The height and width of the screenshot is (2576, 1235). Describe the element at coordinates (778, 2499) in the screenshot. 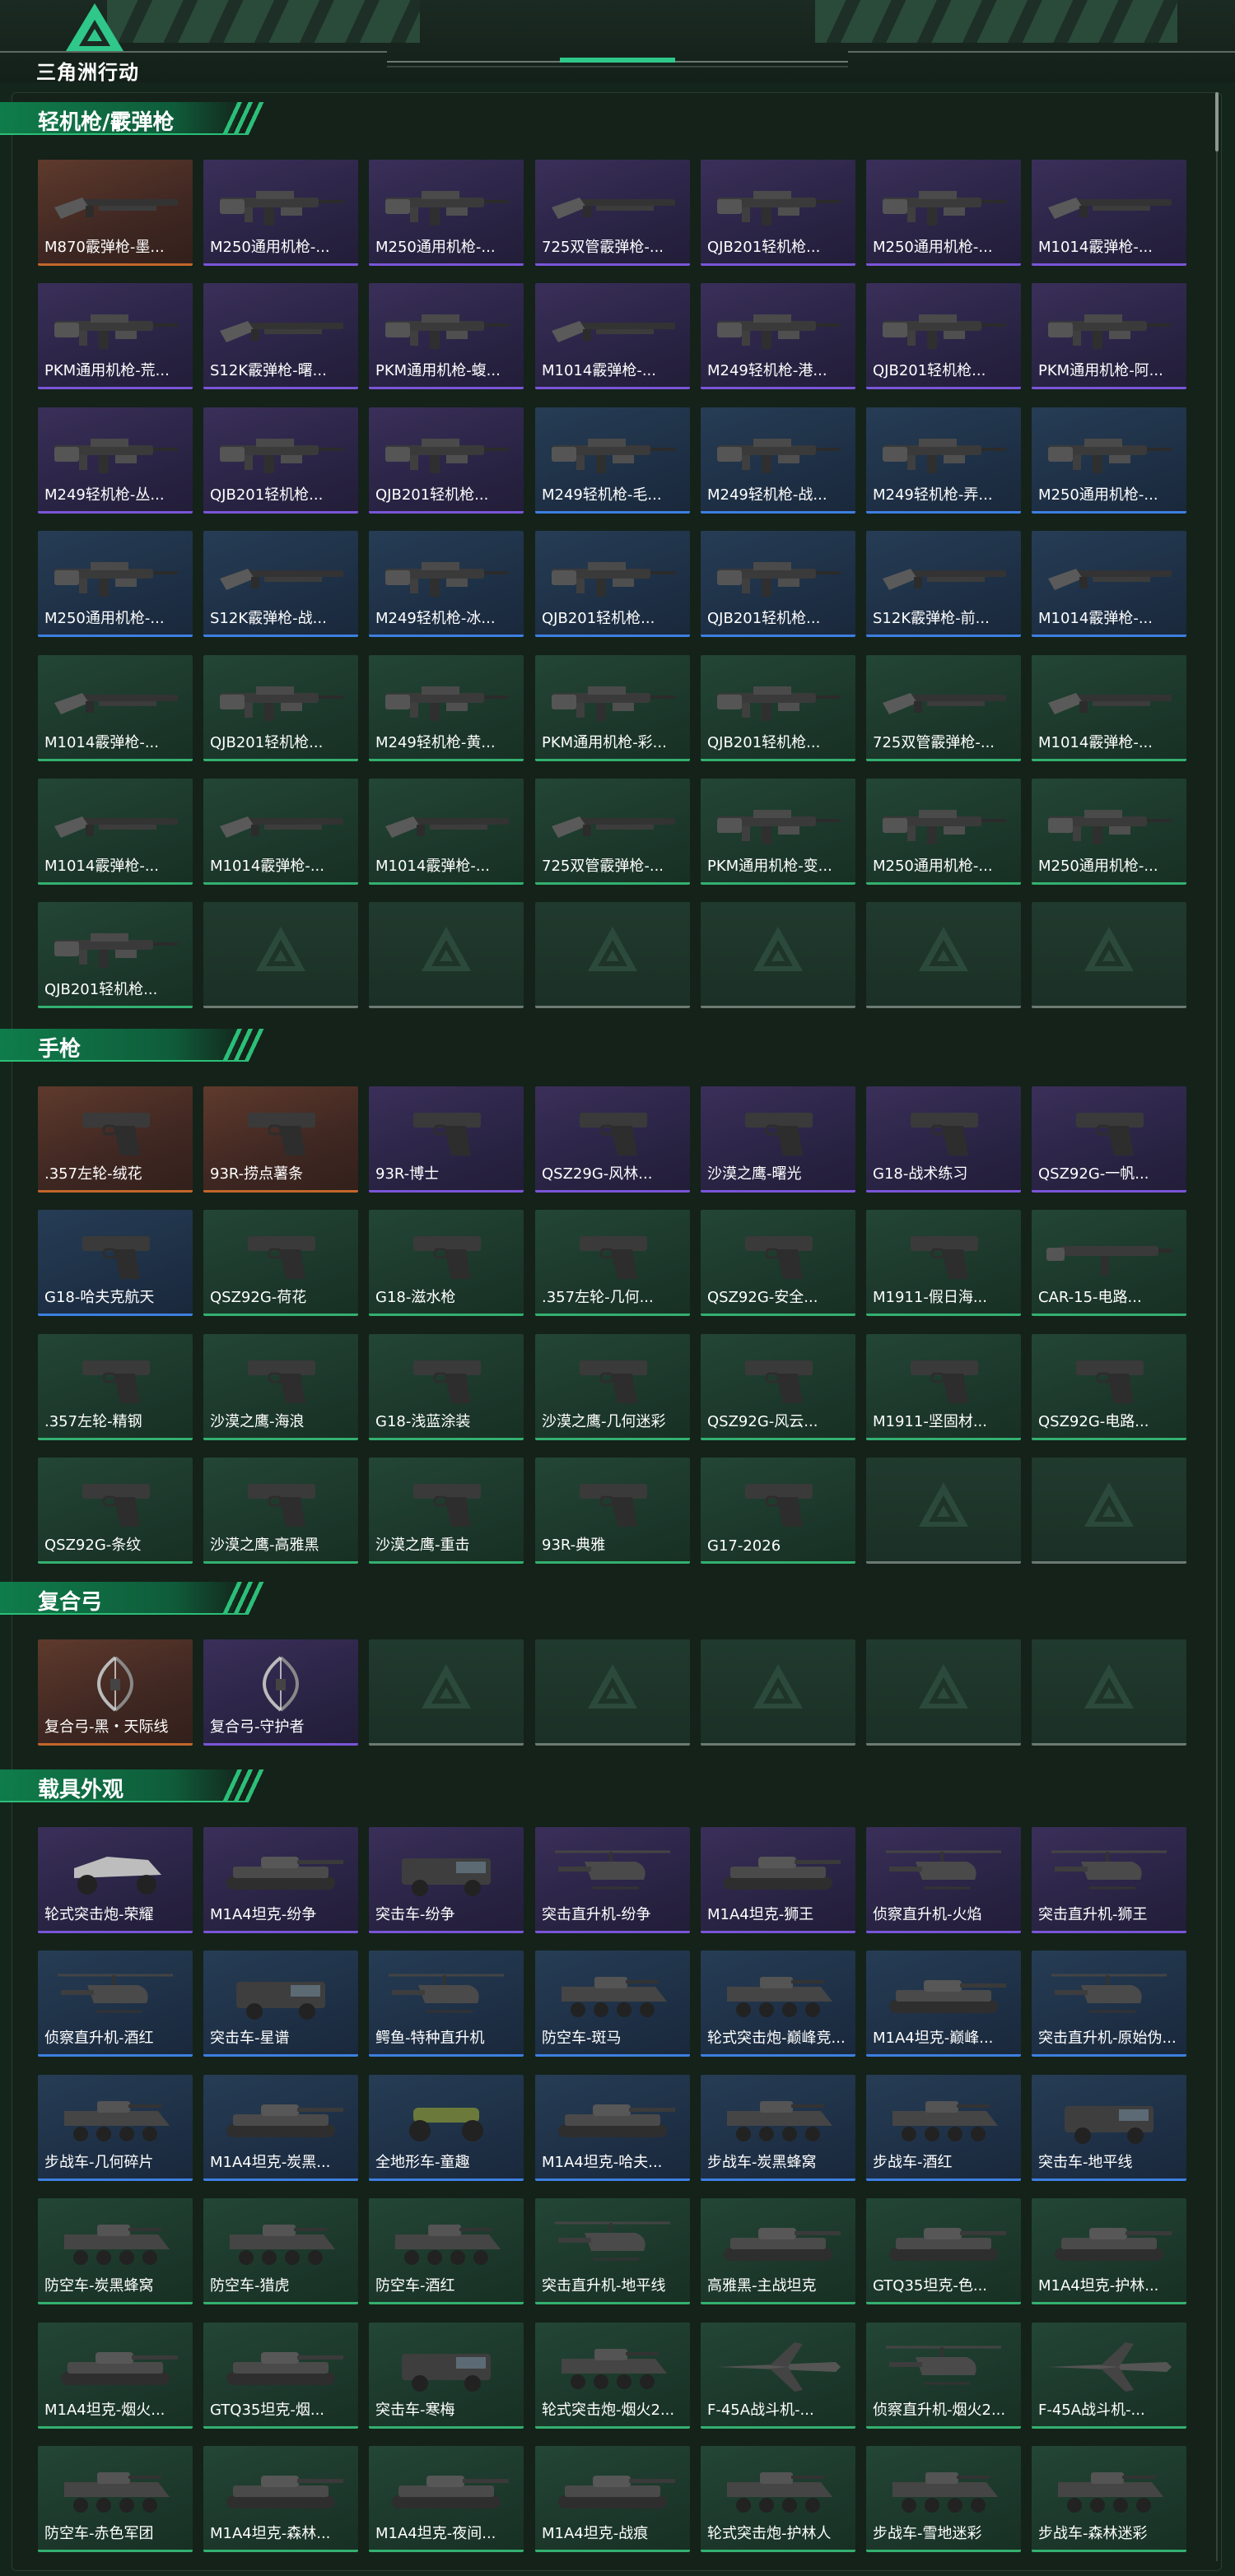

I see `skin-tile: 轮式突击炮-护林人` at that location.